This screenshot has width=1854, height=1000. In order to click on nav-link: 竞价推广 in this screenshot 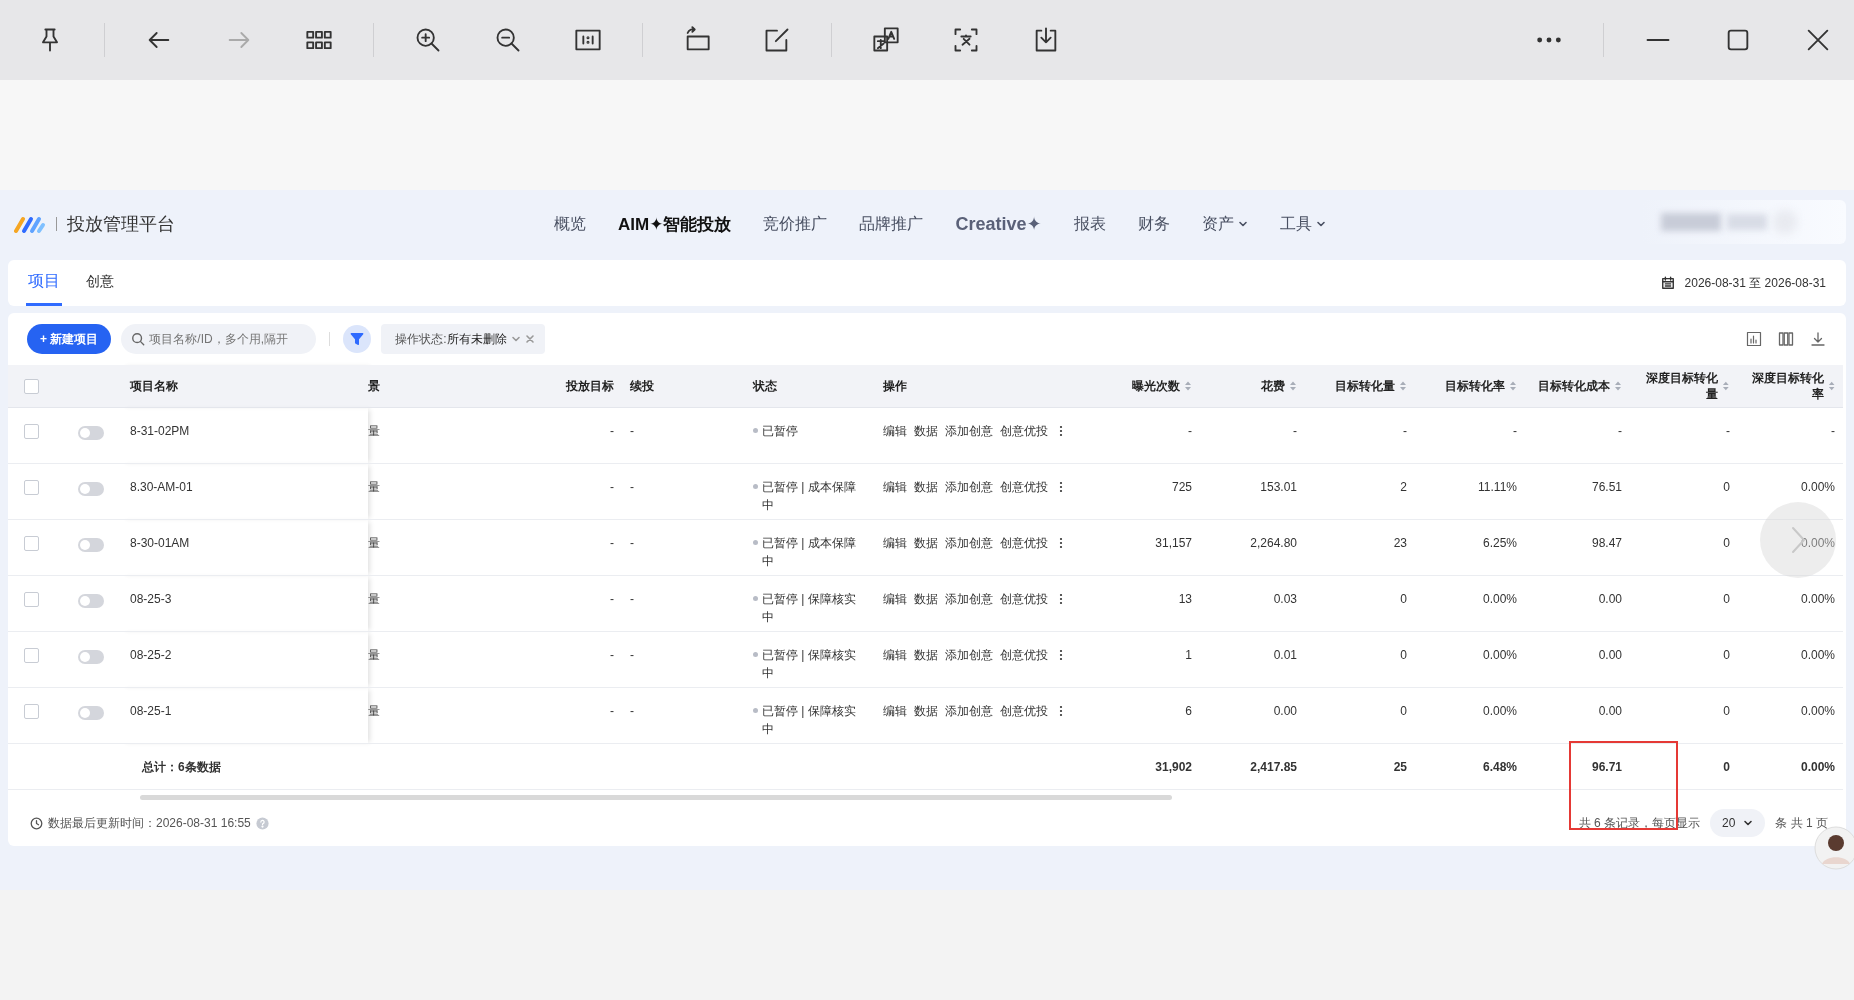, I will do `click(795, 224)`.